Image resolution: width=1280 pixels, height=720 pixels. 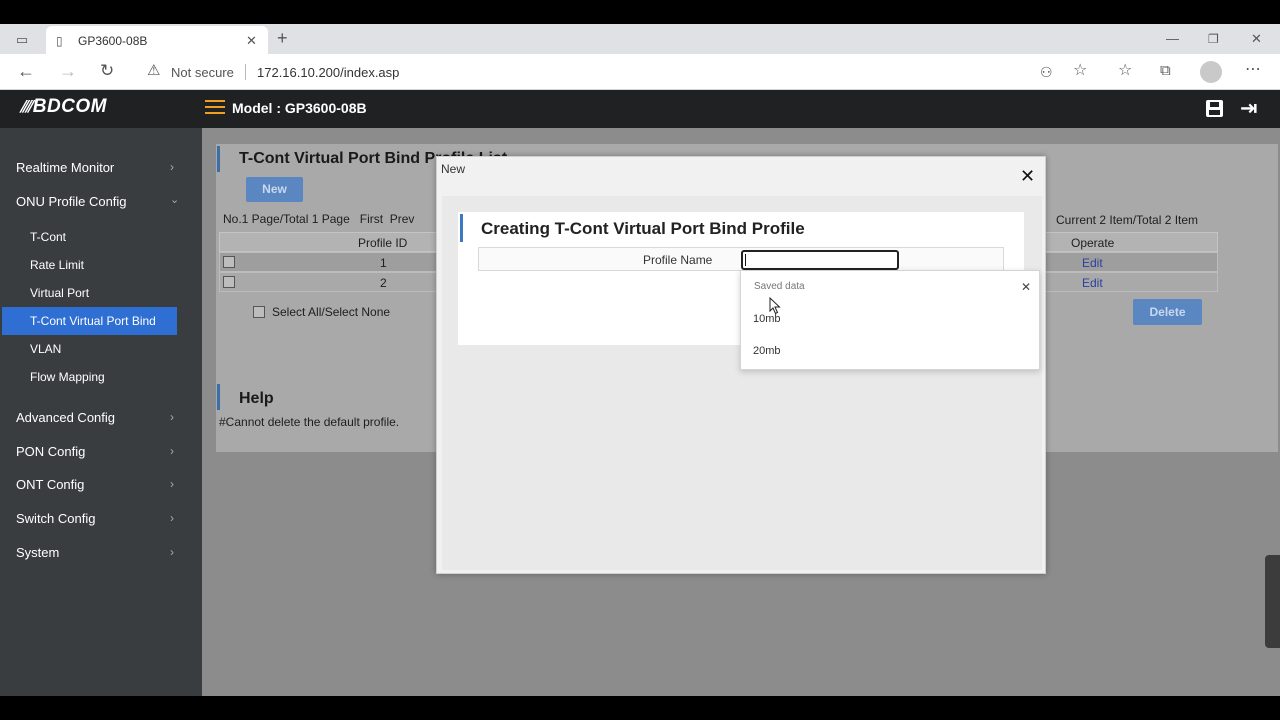 I want to click on pagination-info: No.1 Page/Total 1 Page First Prev, so click(x=318, y=219).